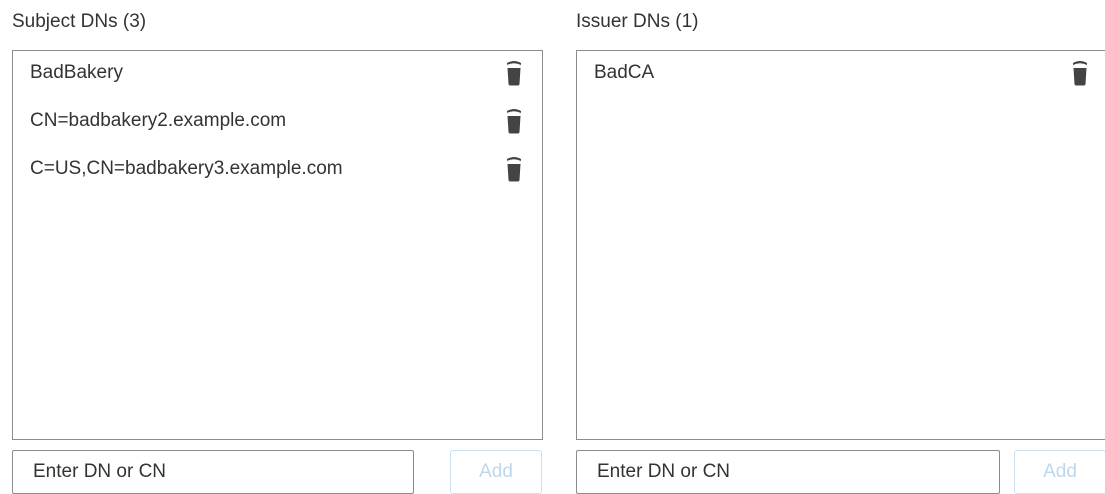  Describe the element at coordinates (841, 71) in the screenshot. I see `list-item: BadCA` at that location.